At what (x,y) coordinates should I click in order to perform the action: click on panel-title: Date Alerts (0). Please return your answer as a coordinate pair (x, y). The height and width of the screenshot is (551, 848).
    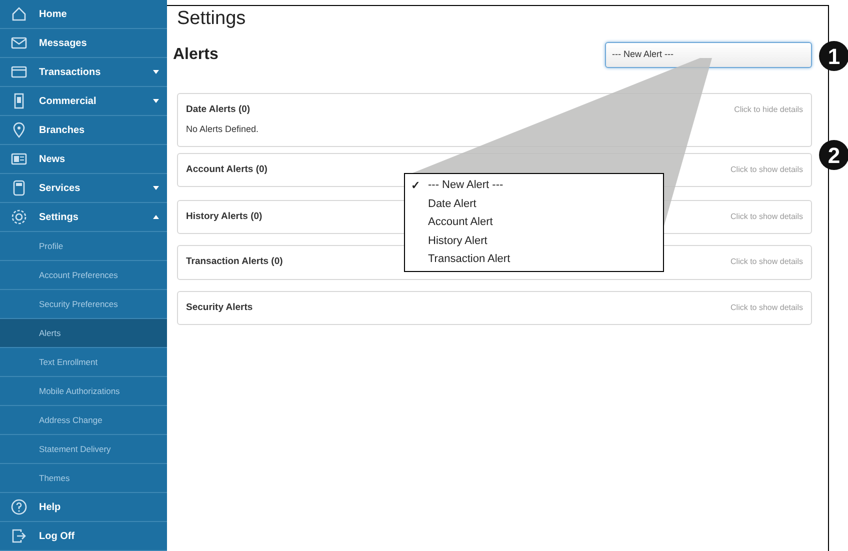
    Looking at the image, I should click on (218, 110).